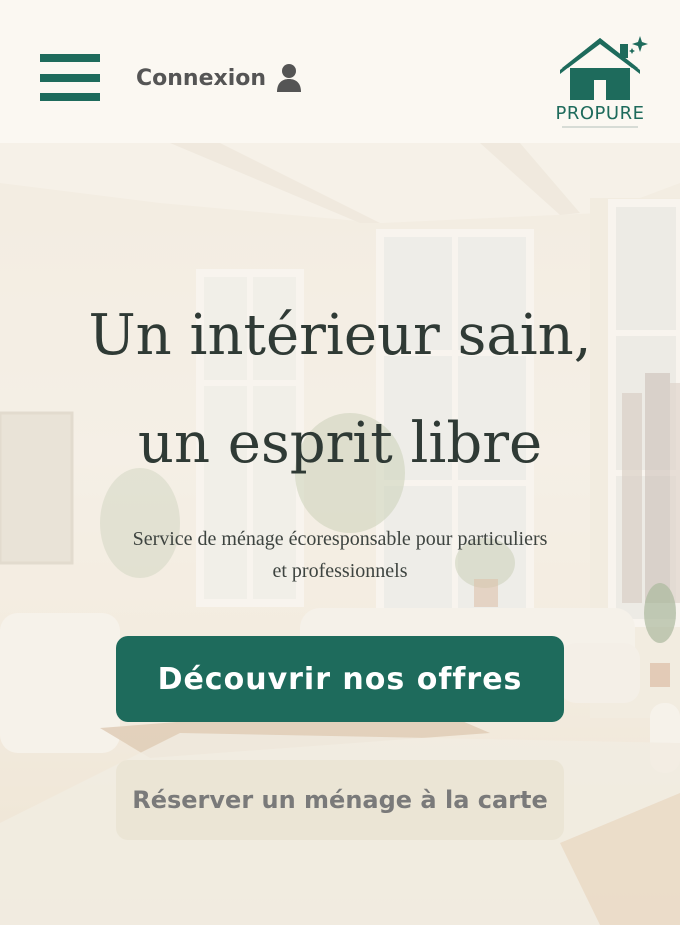  Describe the element at coordinates (289, 78) in the screenshot. I see `user-icon` at that location.